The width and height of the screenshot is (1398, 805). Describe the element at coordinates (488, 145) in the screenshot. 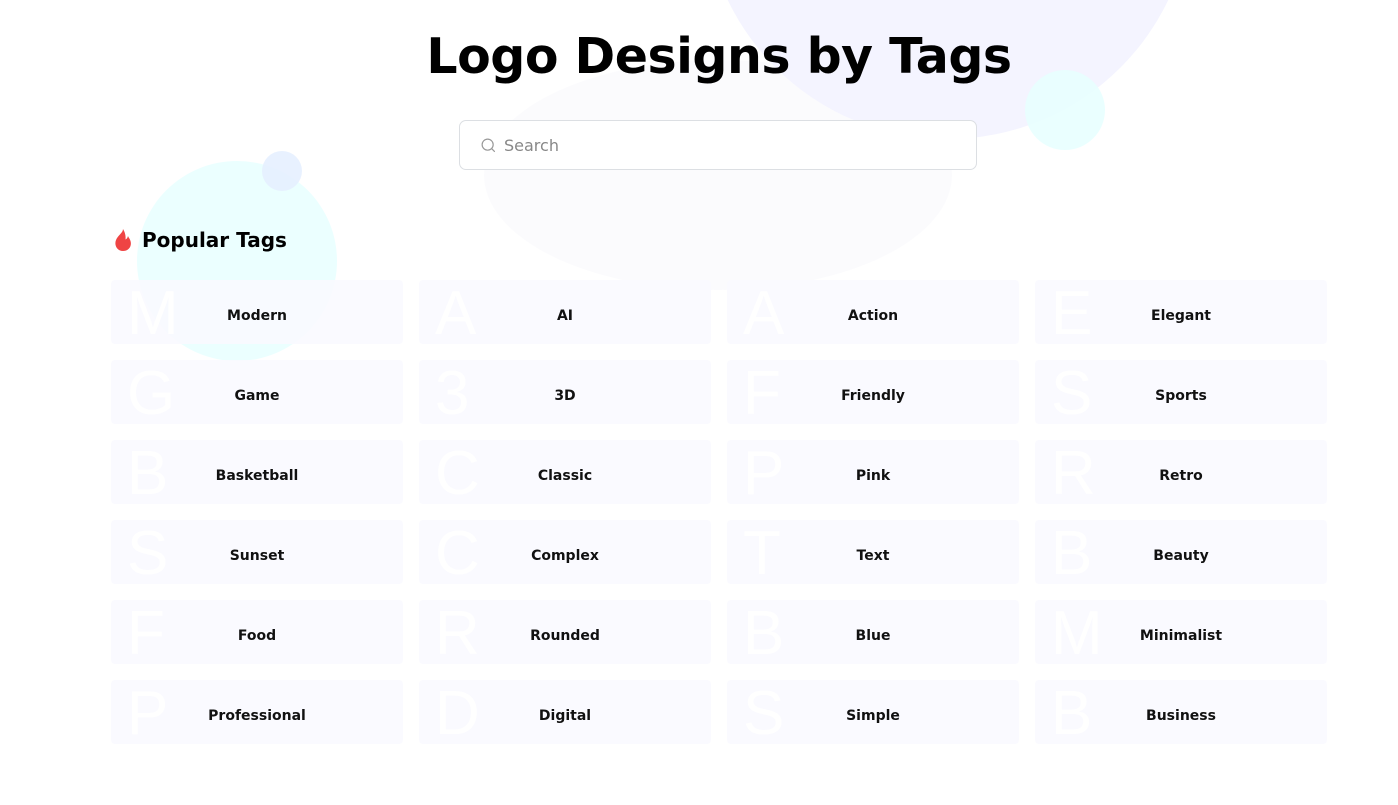

I see `search-icon` at that location.